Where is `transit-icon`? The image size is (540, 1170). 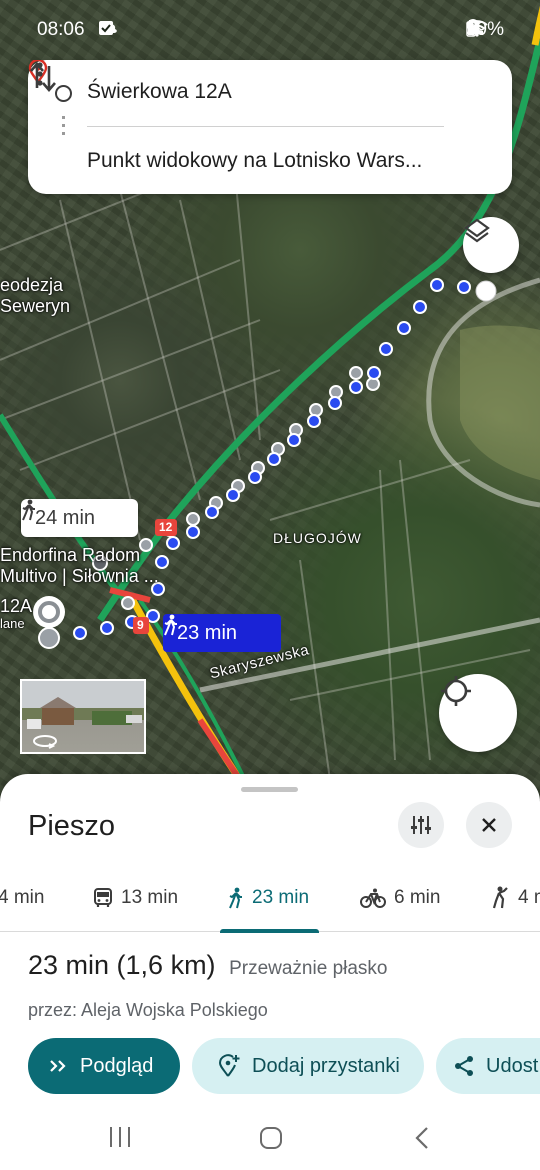 transit-icon is located at coordinates (103, 897).